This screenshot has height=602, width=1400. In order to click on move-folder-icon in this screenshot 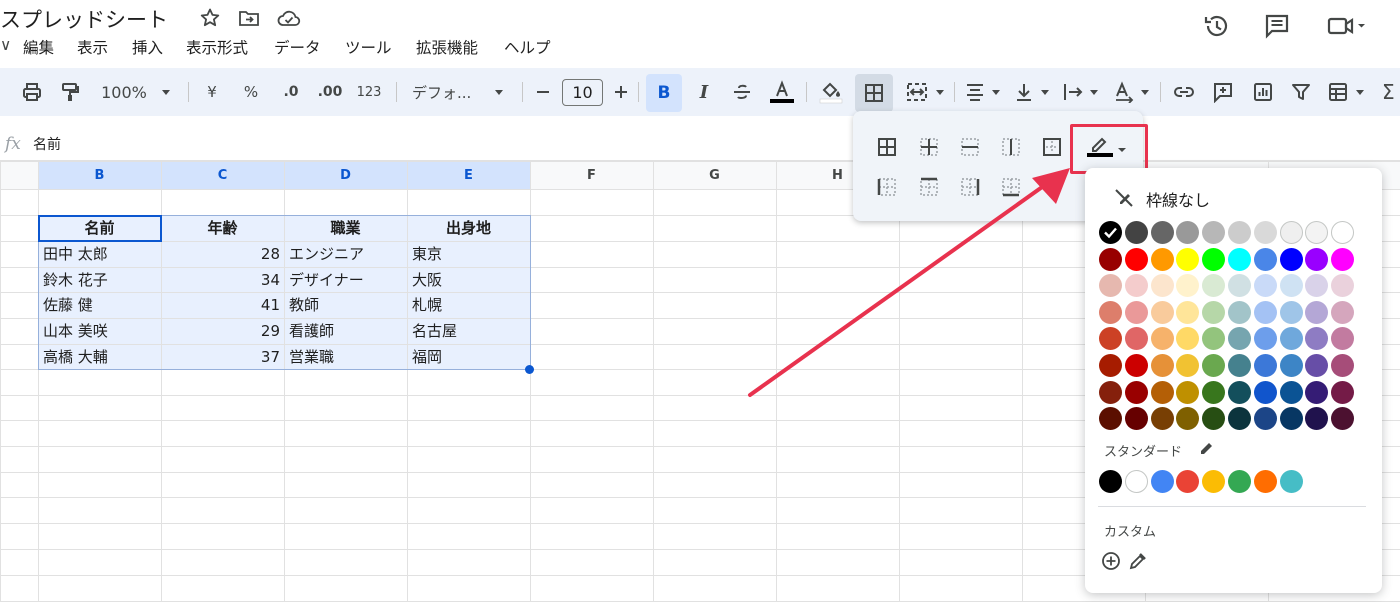, I will do `click(249, 18)`.